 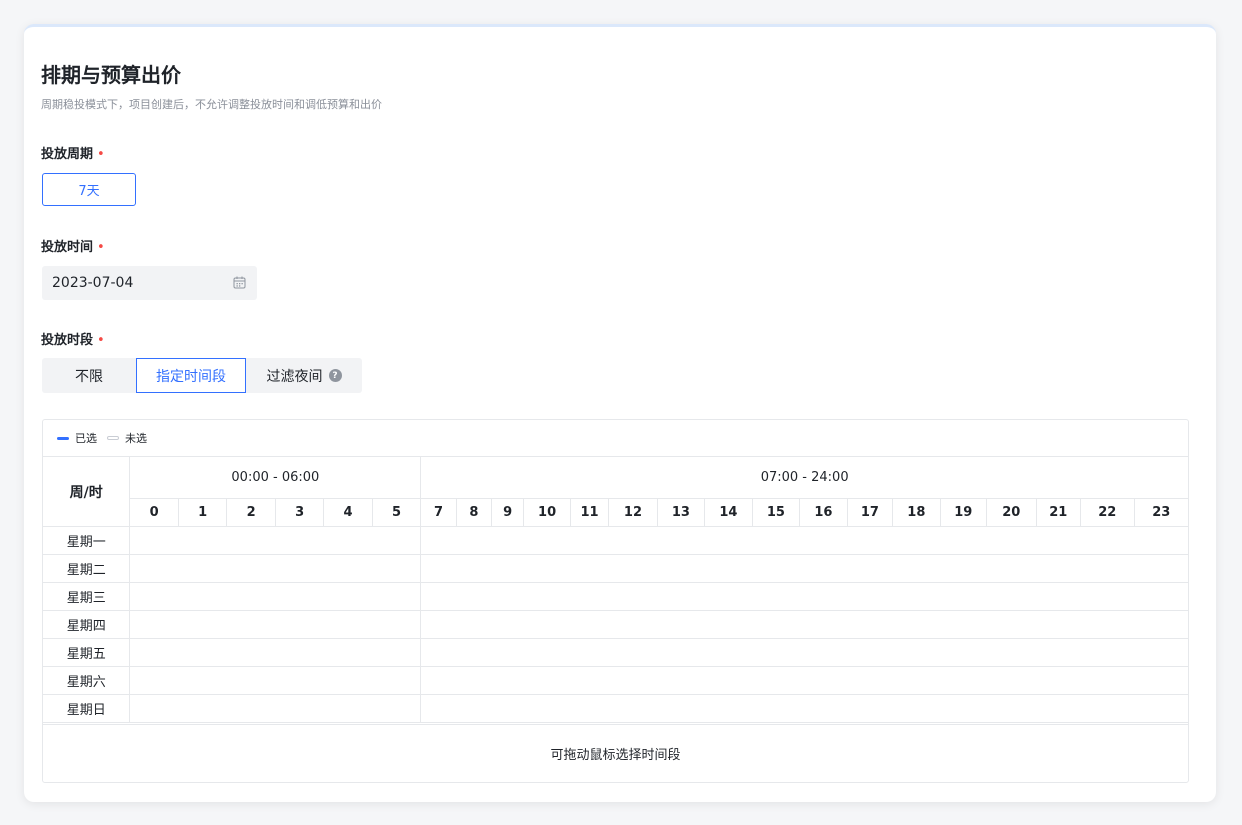 I want to click on hour-header-21: 21, so click(x=1058, y=512).